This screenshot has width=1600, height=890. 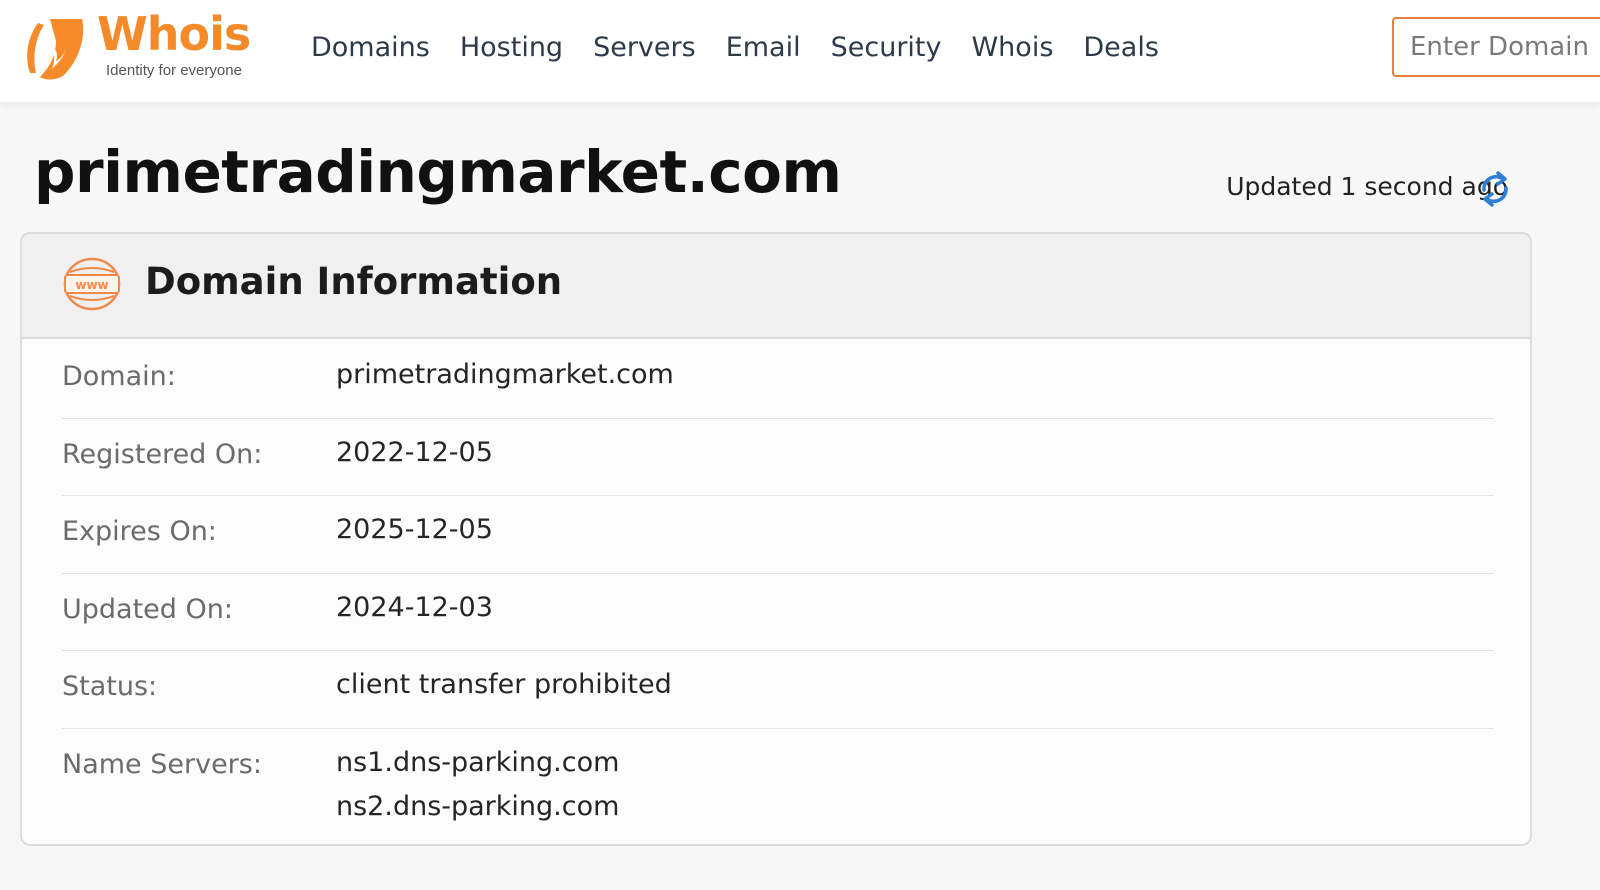 What do you see at coordinates (763, 48) in the screenshot?
I see `nav-email: Email` at bounding box center [763, 48].